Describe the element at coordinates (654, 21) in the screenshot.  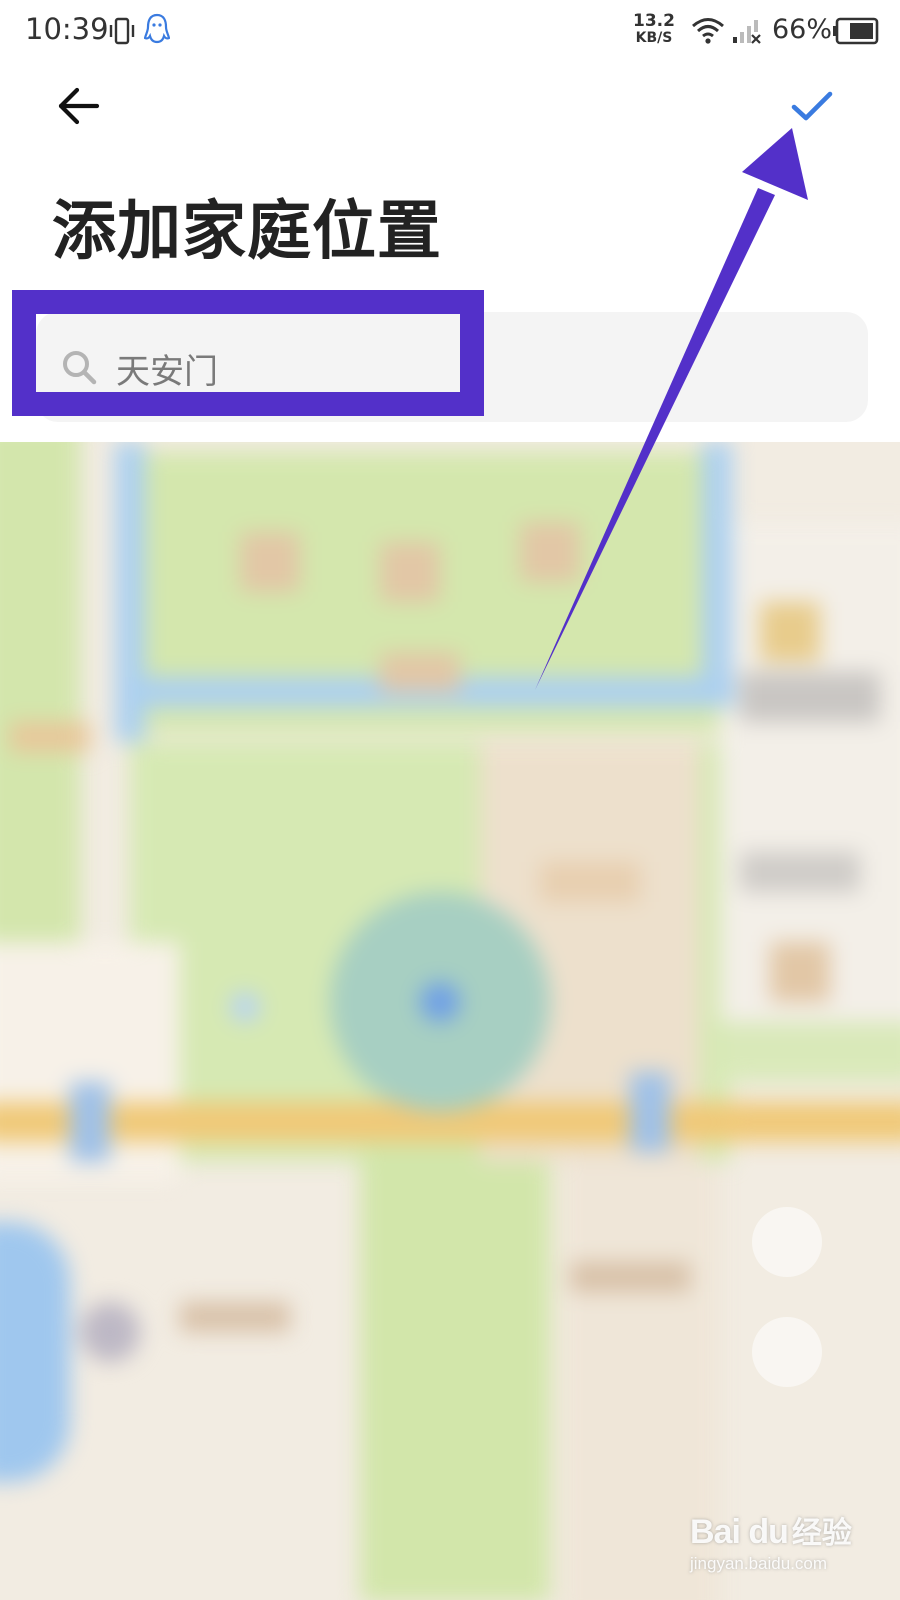
I see `network-speed-value: 13.2` at that location.